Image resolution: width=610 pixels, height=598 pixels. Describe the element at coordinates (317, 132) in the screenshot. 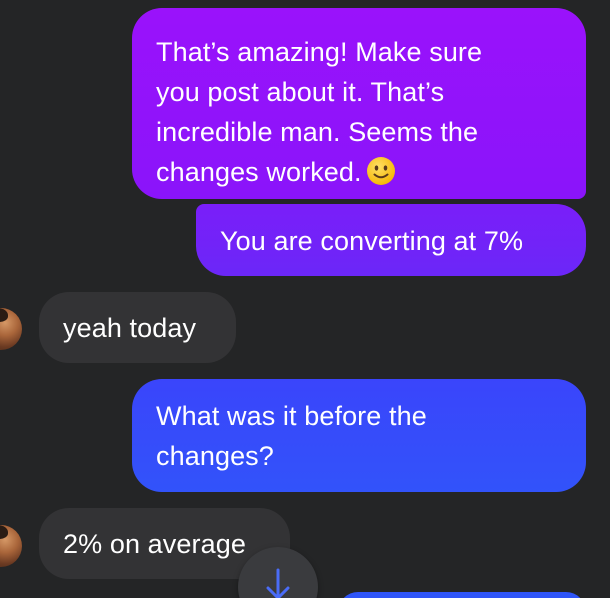

I see `message-line: incredible man. Seems the` at that location.